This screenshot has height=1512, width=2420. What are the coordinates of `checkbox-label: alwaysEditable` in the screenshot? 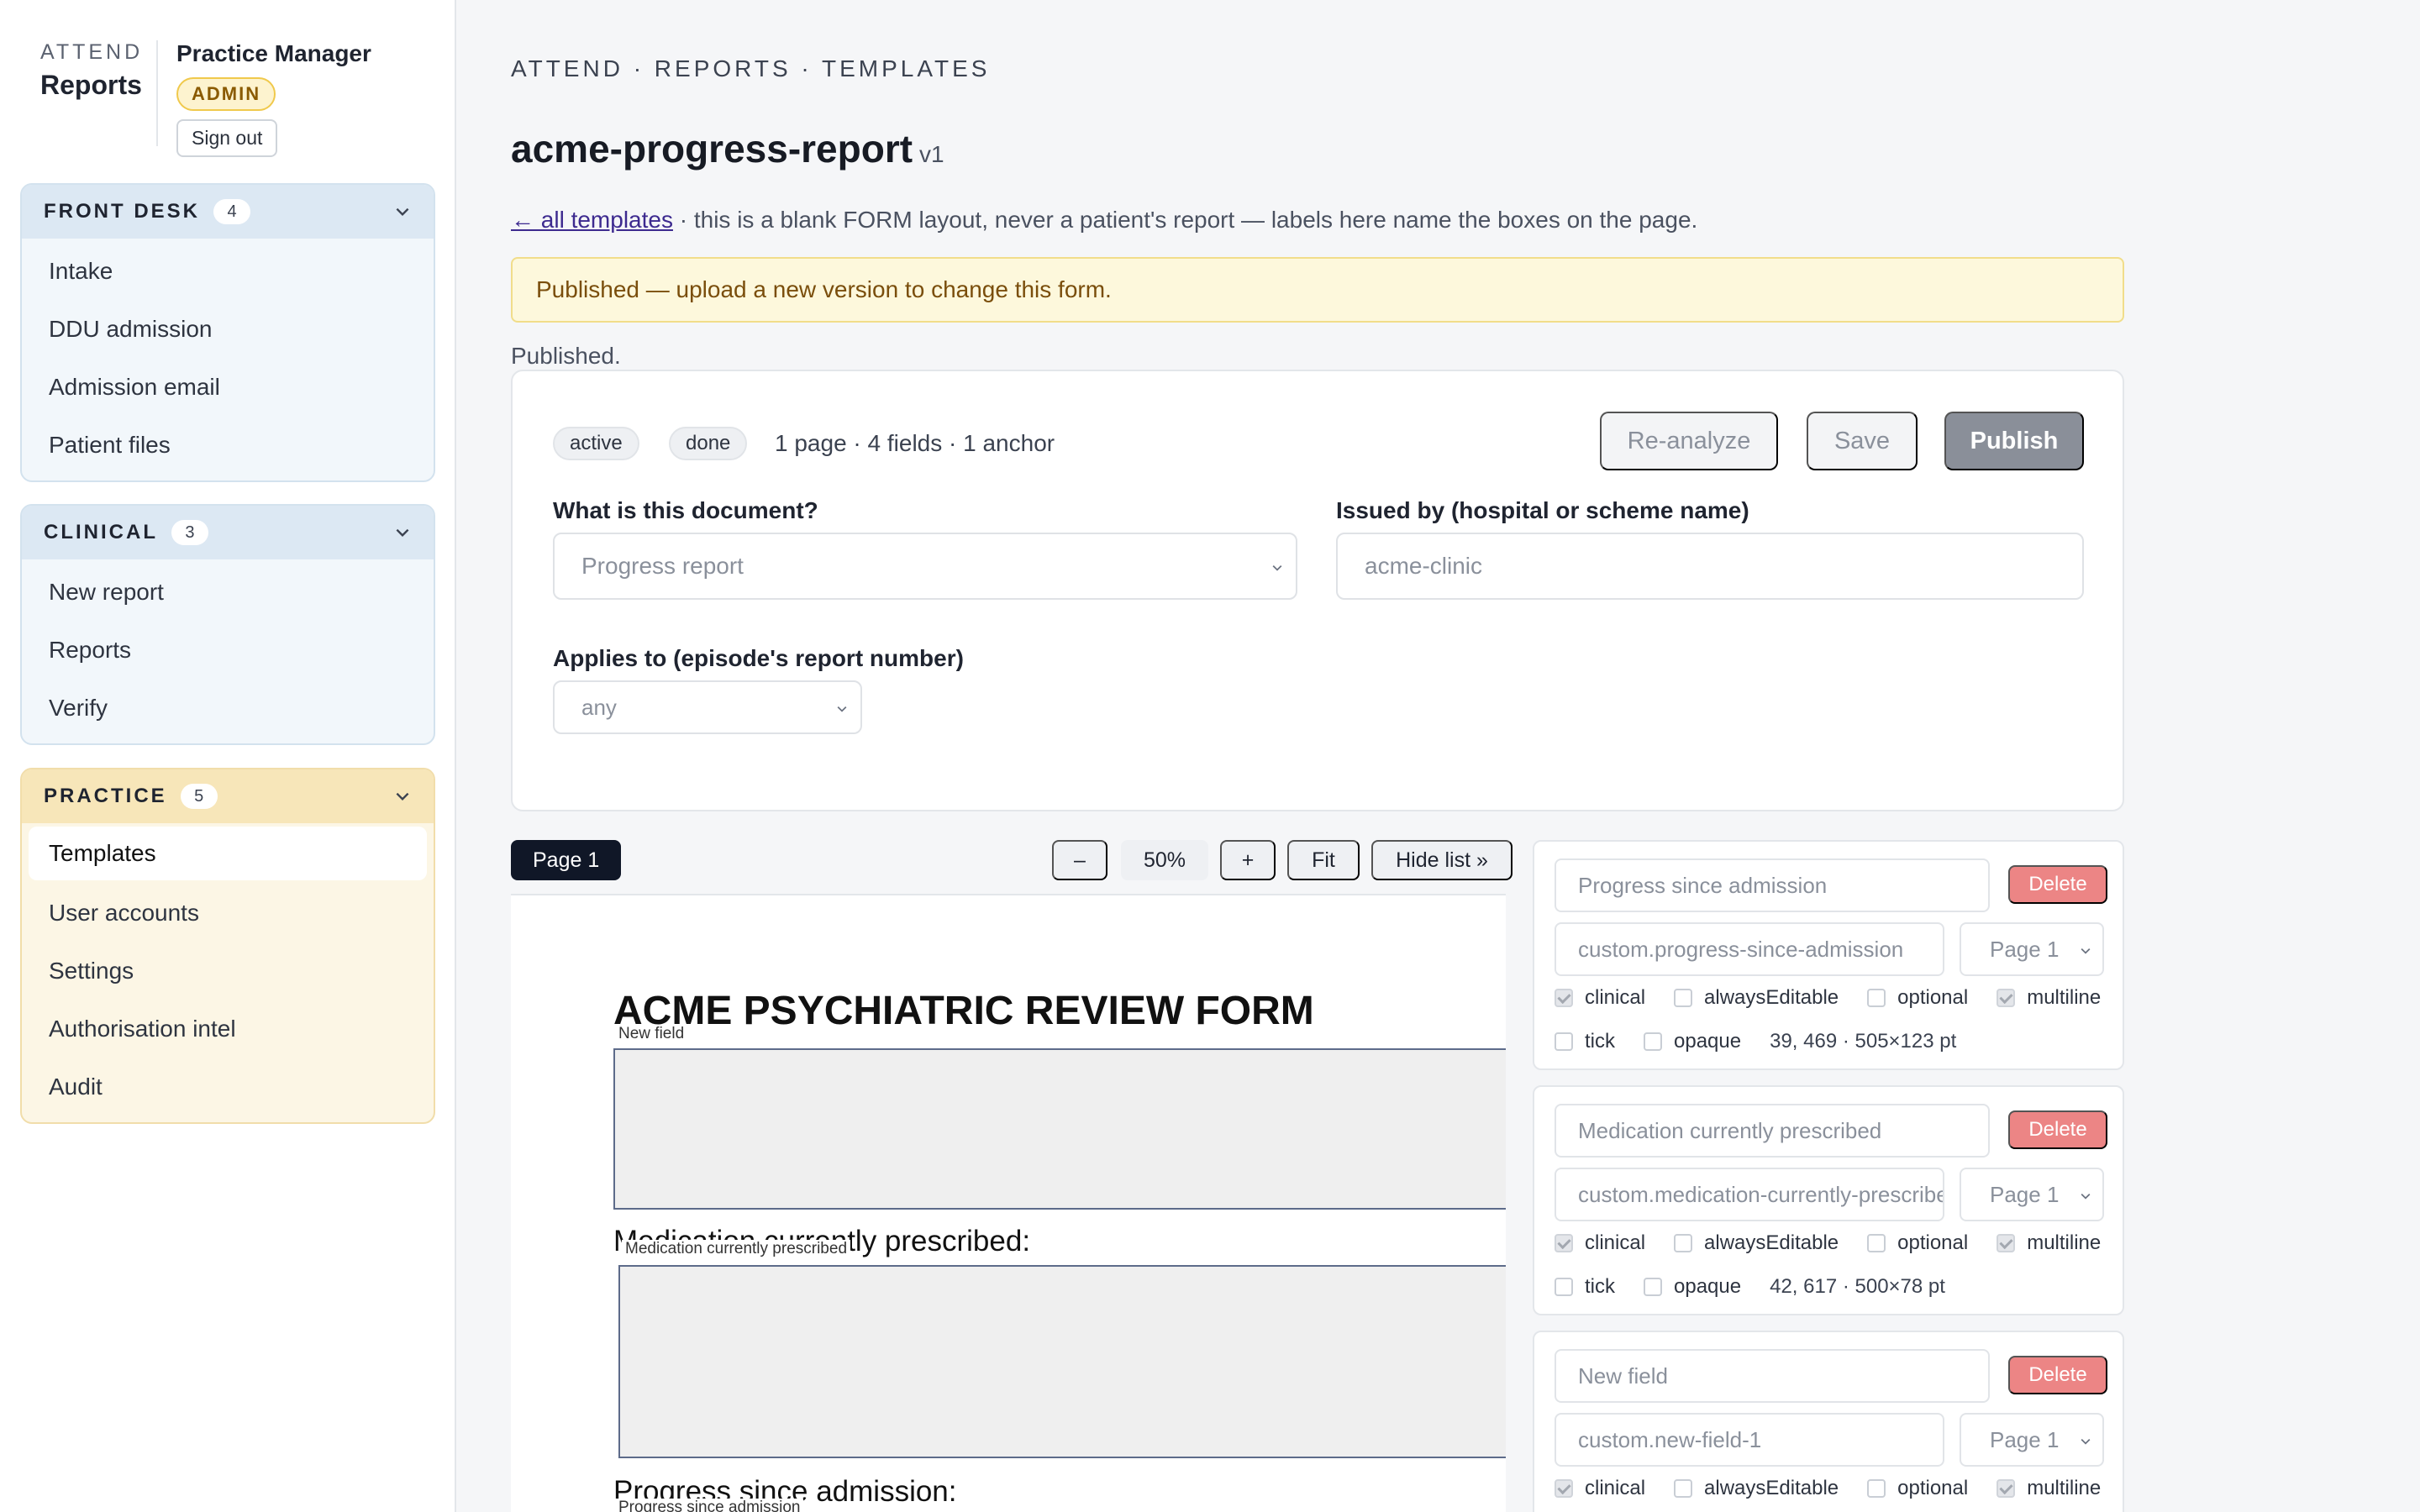 It's located at (1771, 1242).